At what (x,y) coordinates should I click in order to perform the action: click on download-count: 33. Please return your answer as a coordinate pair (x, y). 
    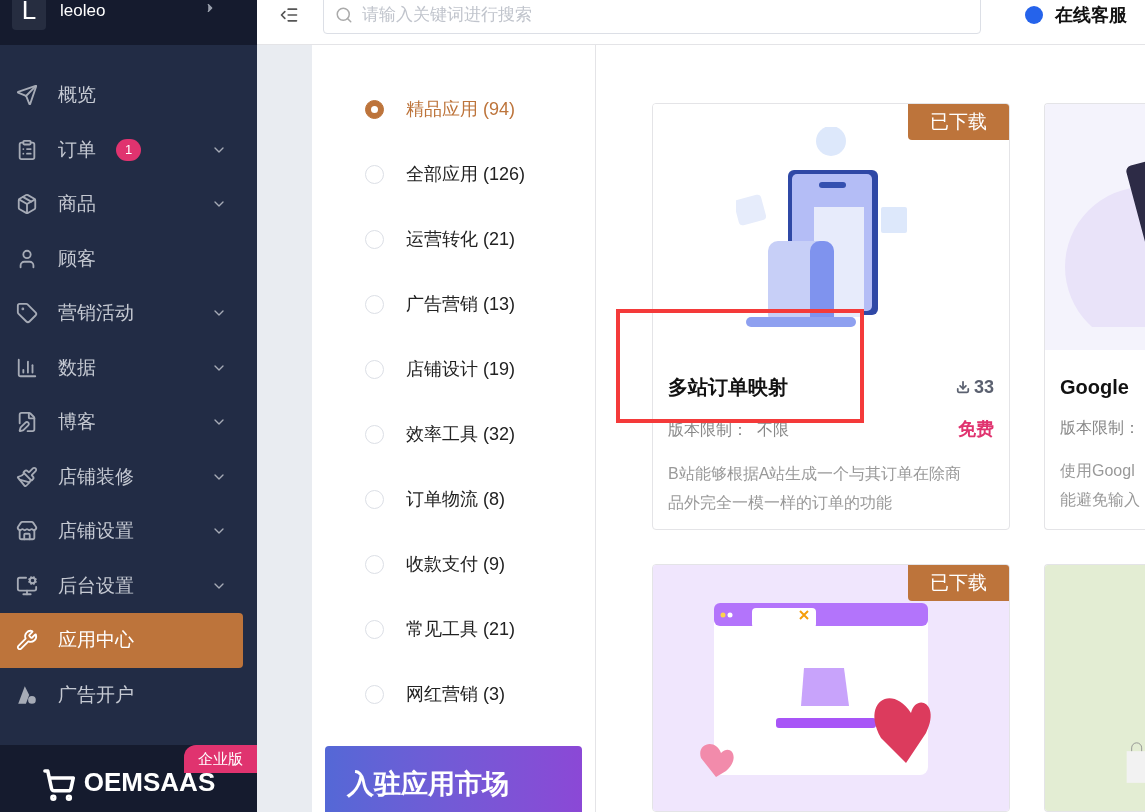
    Looking at the image, I should click on (983, 387).